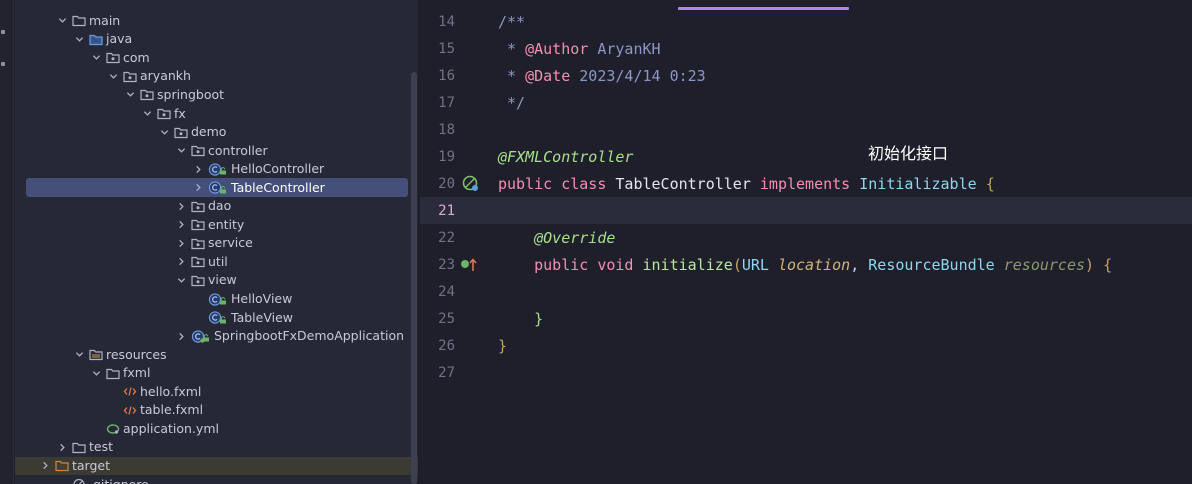 Image resolution: width=1192 pixels, height=484 pixels. Describe the element at coordinates (806, 210) in the screenshot. I see `current-code-line: 21` at that location.